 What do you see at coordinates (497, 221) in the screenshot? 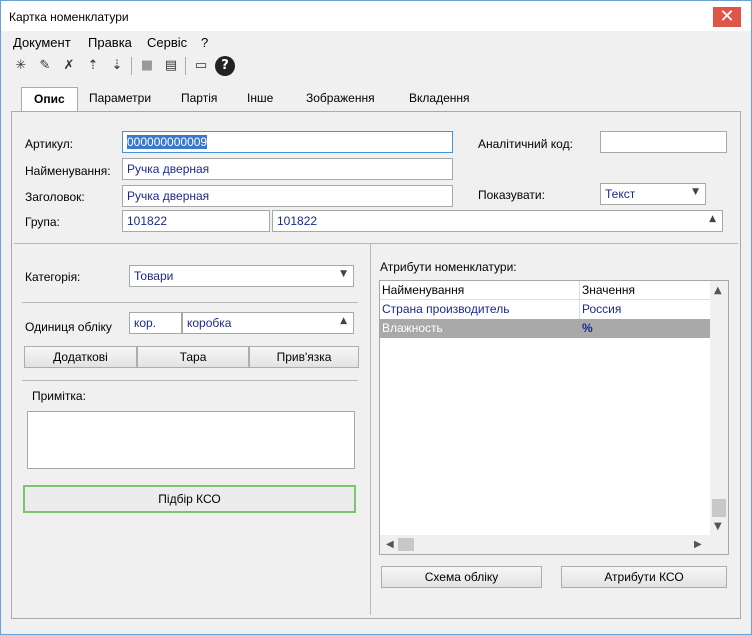
I see `group-name-field: 101822 ▲` at bounding box center [497, 221].